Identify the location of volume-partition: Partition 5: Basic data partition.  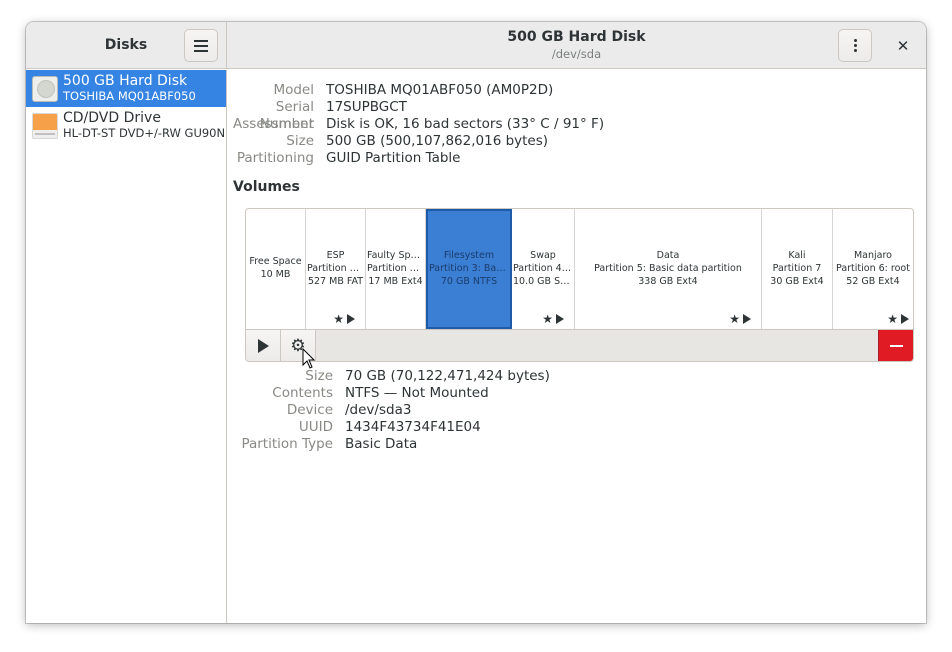
(668, 268).